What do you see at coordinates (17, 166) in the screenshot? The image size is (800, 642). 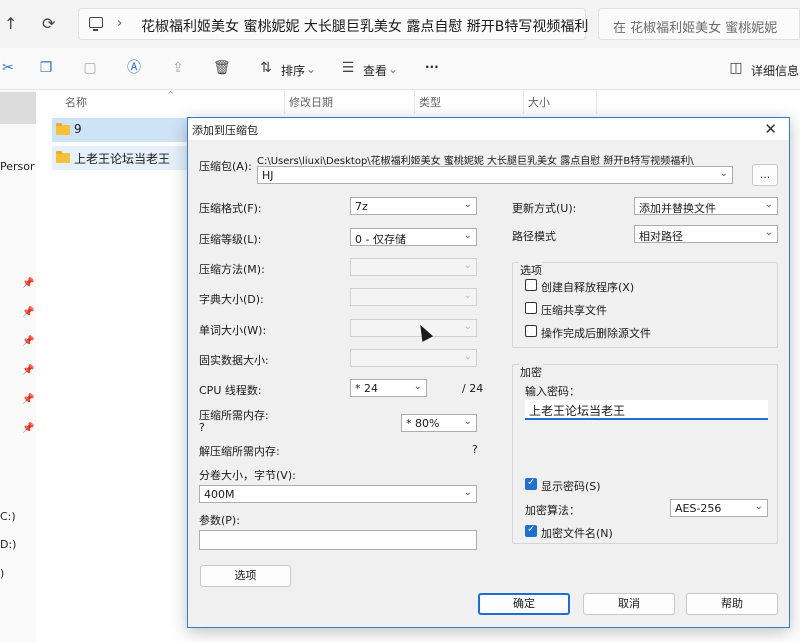 I see `nav-item-onedrive: Persor` at bounding box center [17, 166].